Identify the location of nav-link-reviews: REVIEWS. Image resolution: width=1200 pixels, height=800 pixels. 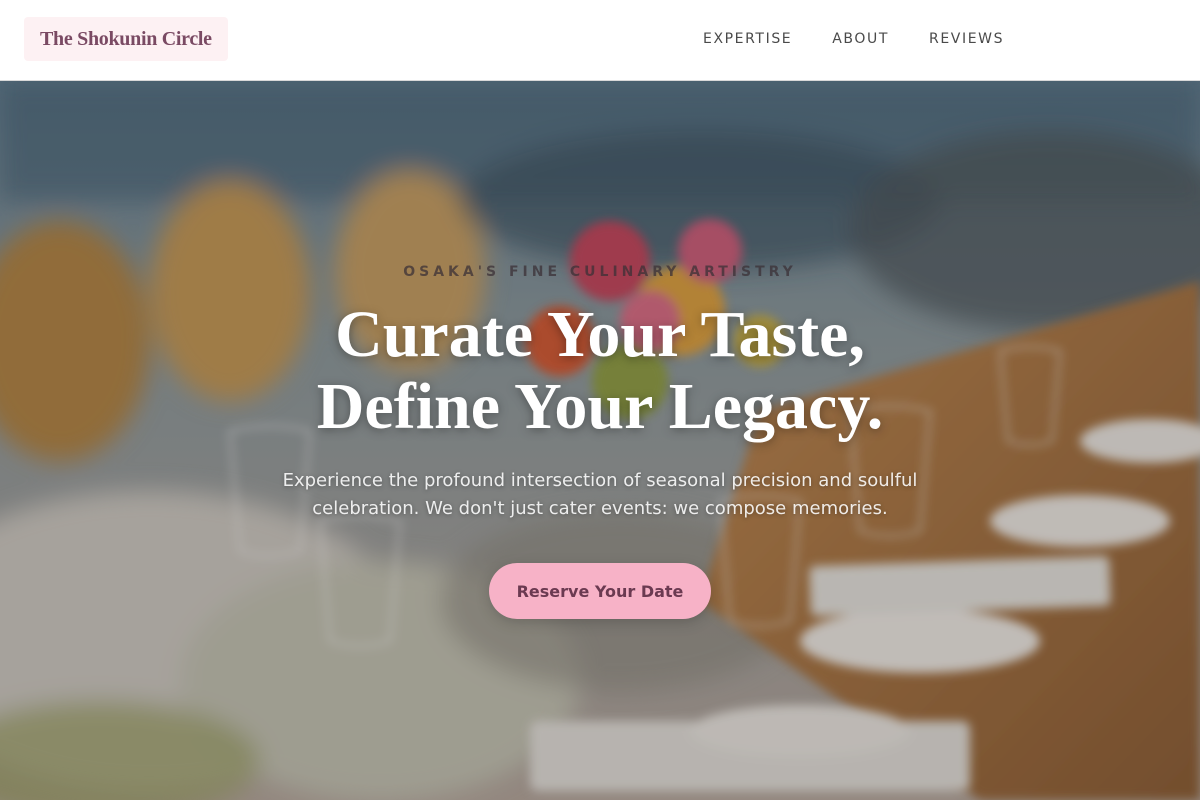
(966, 39).